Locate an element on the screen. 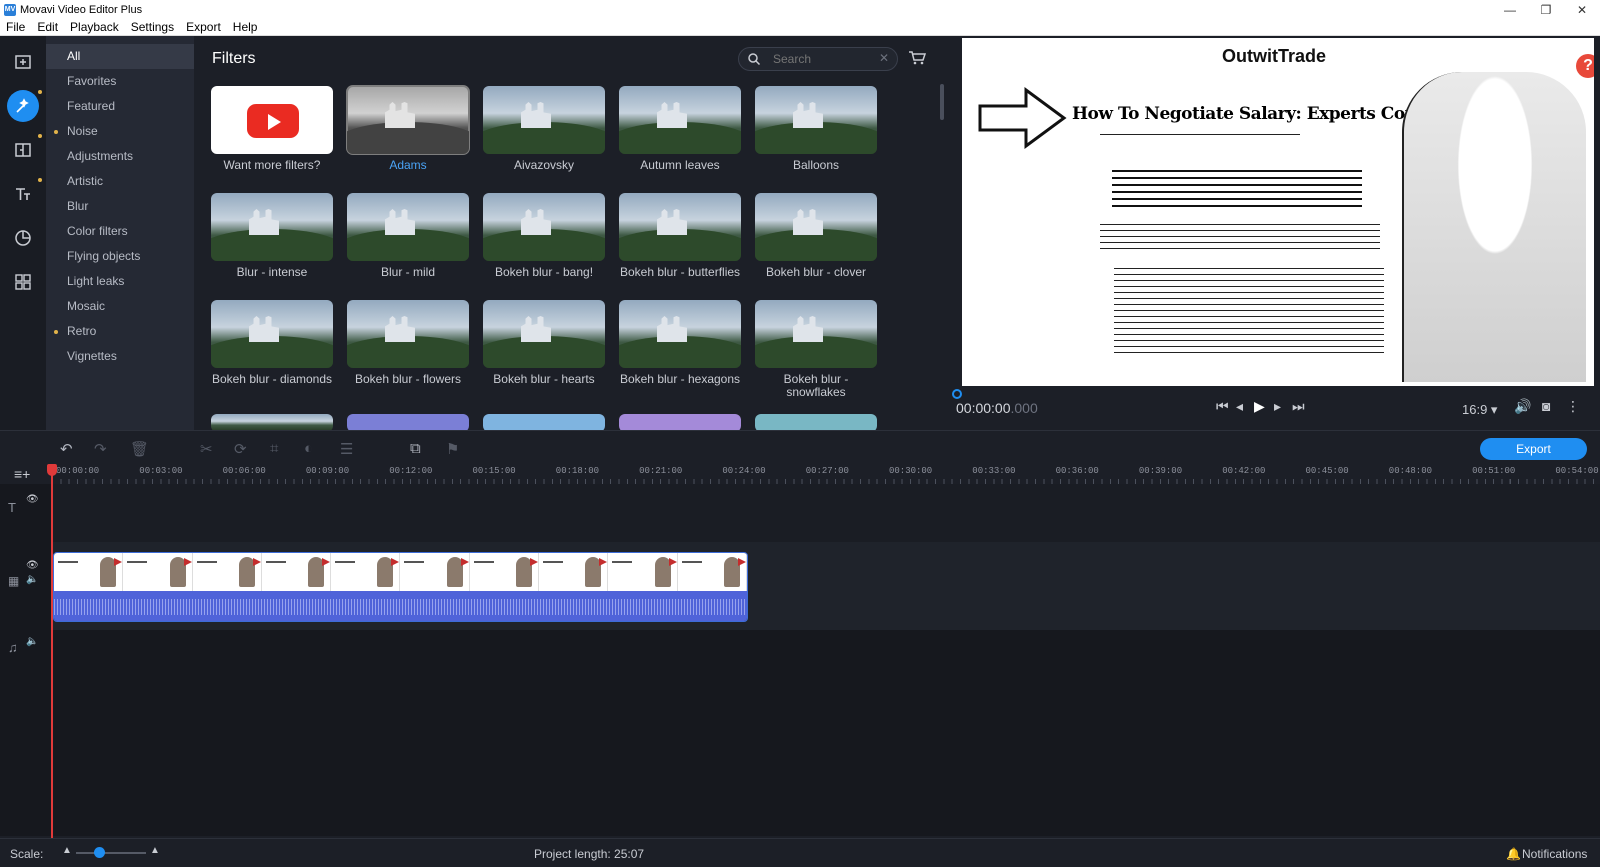  menu-export: Export is located at coordinates (203, 27).